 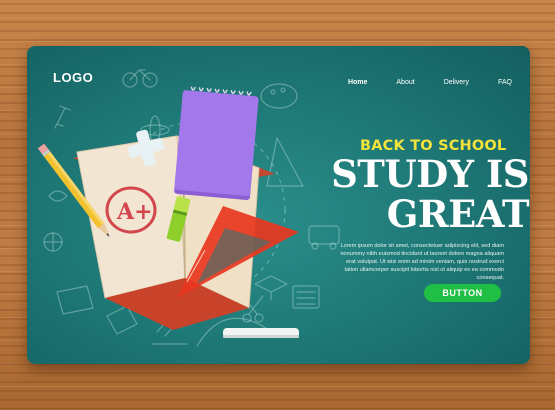 What do you see at coordinates (505, 82) in the screenshot?
I see `nav-faq: FAQ` at bounding box center [505, 82].